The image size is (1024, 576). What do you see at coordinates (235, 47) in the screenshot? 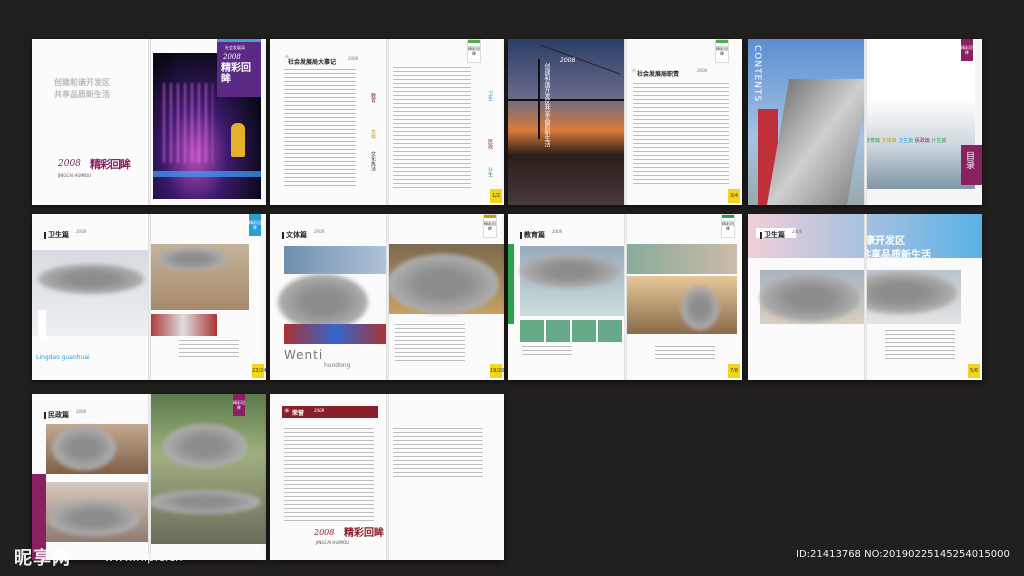
I see `cover-small-text: 社会发展局` at bounding box center [235, 47].